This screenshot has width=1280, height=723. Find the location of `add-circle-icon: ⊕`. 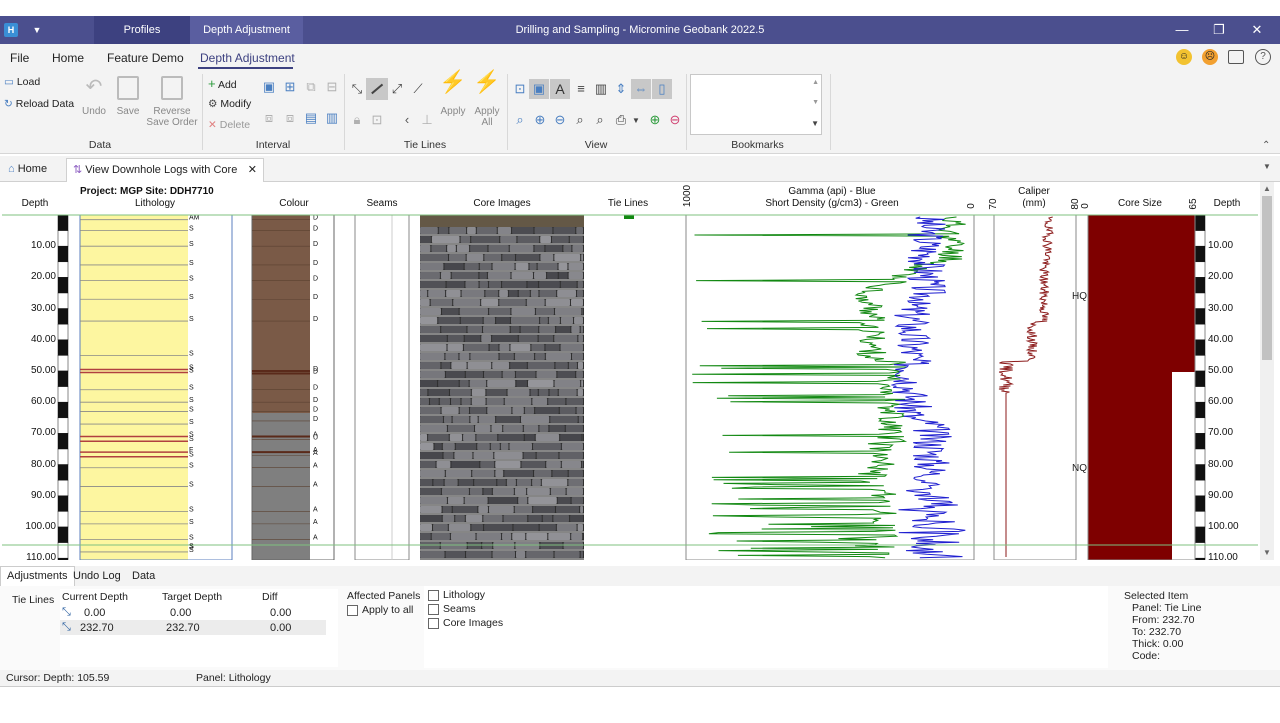

add-circle-icon: ⊕ is located at coordinates (655, 120).